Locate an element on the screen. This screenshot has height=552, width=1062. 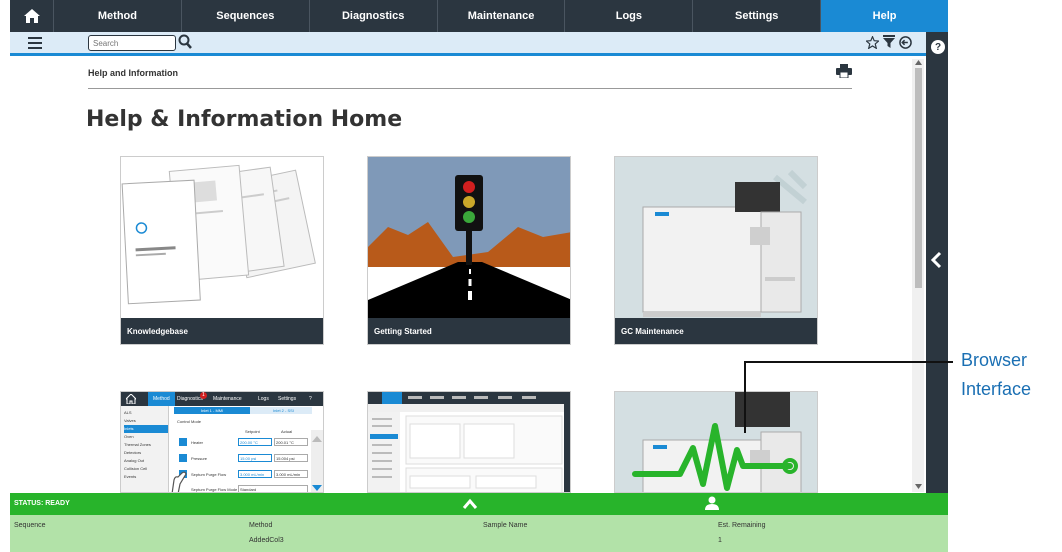
tab-sequences: Sequences is located at coordinates (246, 16).